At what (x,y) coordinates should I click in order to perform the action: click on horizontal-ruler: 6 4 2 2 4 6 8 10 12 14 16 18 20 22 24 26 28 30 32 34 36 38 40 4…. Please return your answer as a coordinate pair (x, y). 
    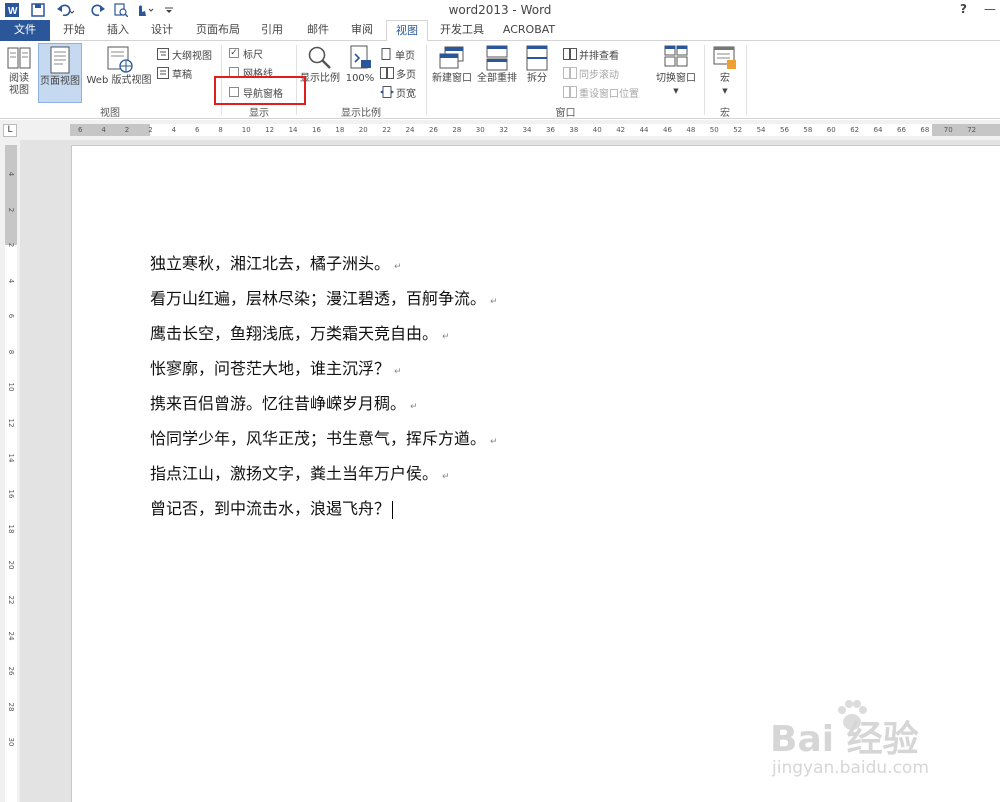
    Looking at the image, I should click on (535, 130).